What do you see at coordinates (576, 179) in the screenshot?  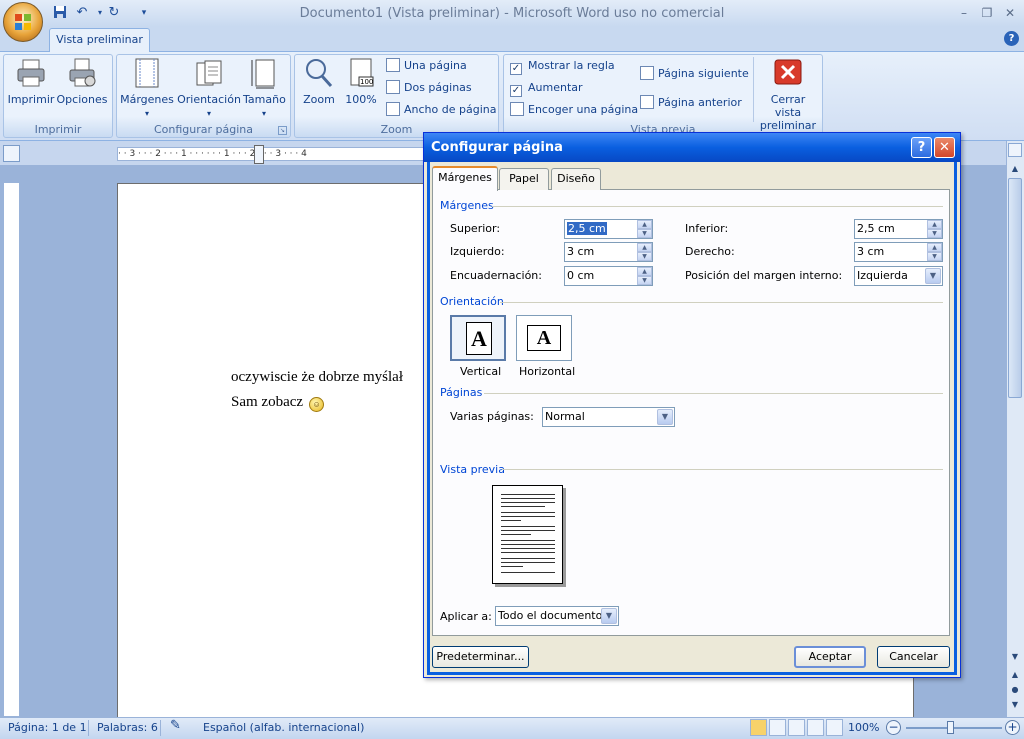 I see `dialog-tab-layout: Diseño` at bounding box center [576, 179].